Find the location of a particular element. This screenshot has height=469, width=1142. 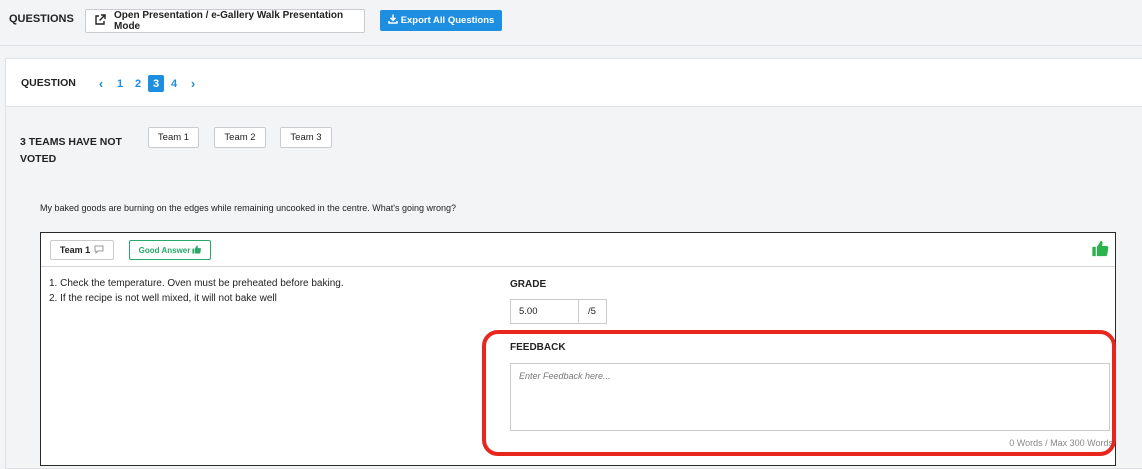

download-icon is located at coordinates (392, 20).